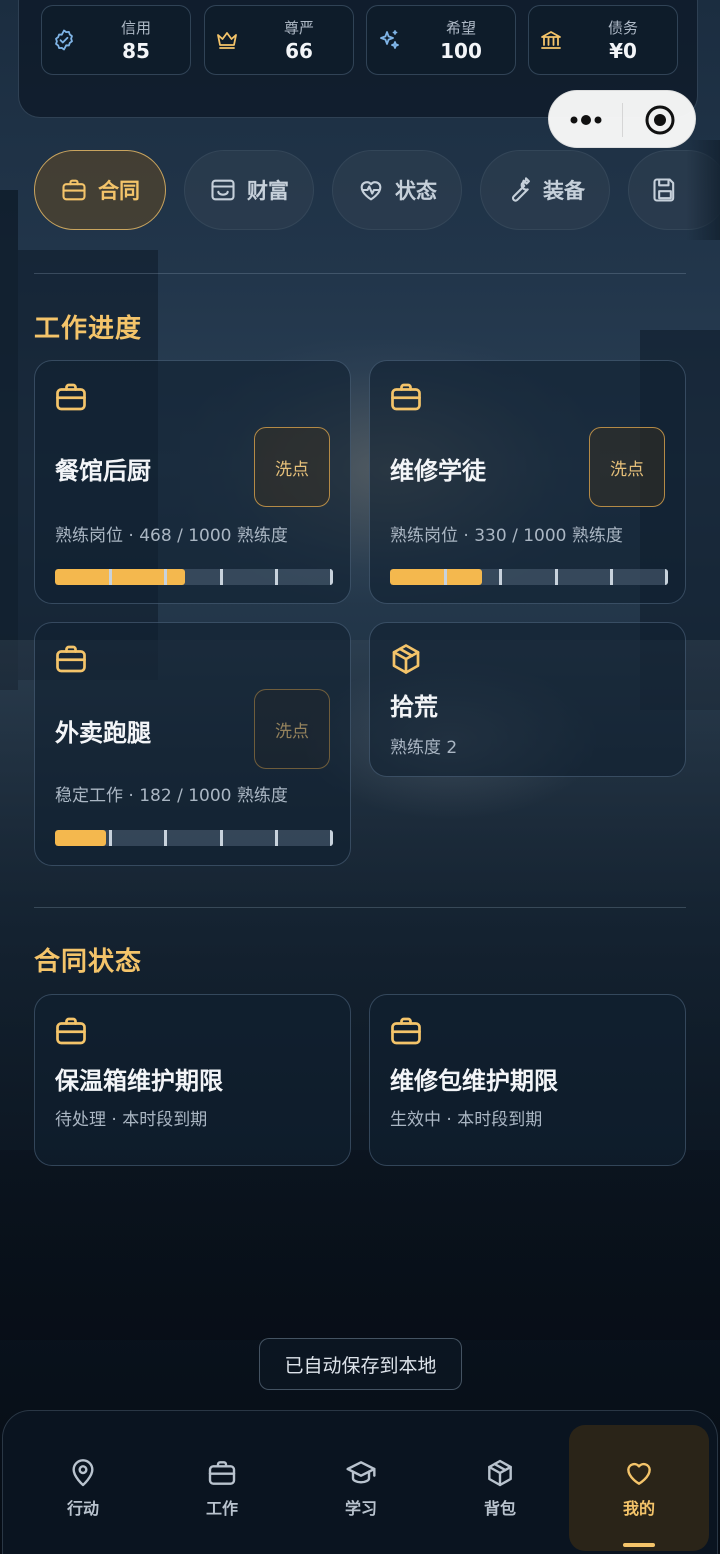 The height and width of the screenshot is (1554, 720). Describe the element at coordinates (622, 28) in the screenshot. I see `stat-label: 债务` at that location.